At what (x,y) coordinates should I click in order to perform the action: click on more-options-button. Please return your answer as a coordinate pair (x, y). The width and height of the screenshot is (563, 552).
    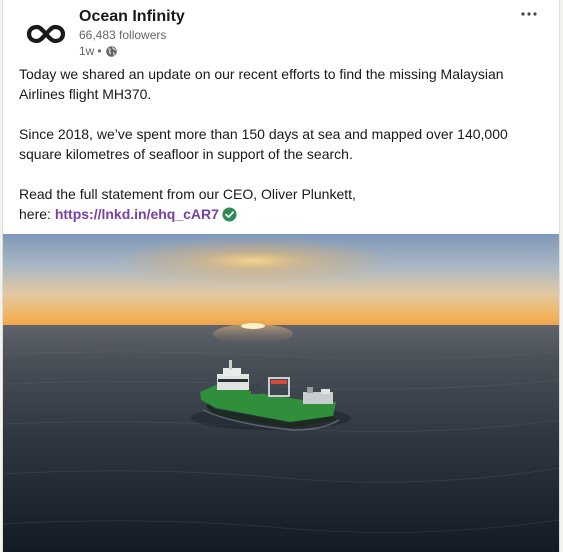
    Looking at the image, I should click on (529, 14).